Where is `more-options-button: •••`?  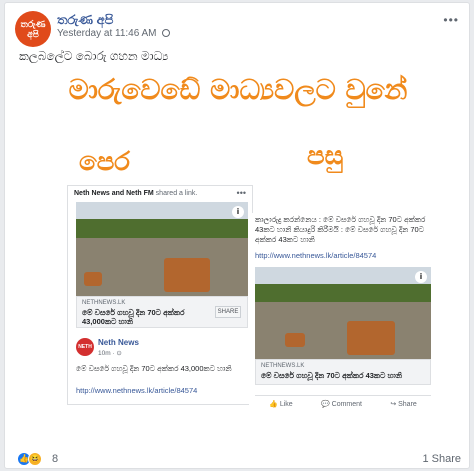 more-options-button: ••• is located at coordinates (451, 20).